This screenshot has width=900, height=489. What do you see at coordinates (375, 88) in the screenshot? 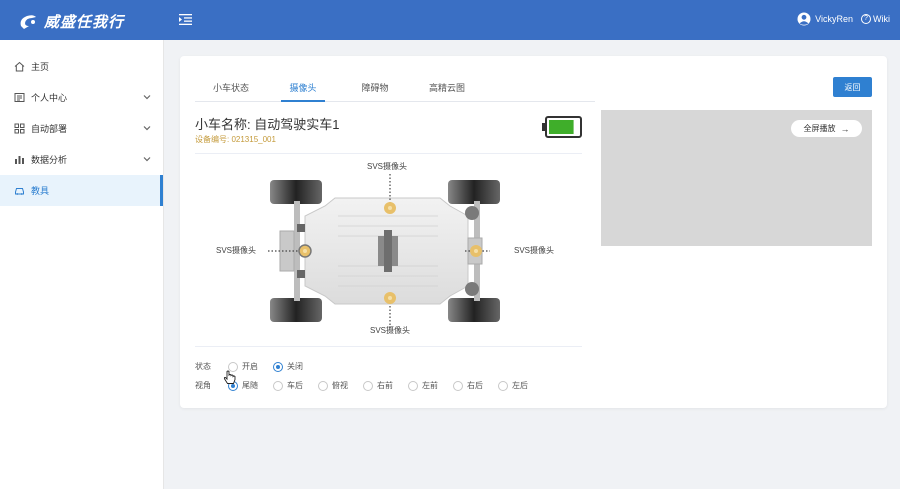
I see `tab-obstacles: 障碍物` at bounding box center [375, 88].